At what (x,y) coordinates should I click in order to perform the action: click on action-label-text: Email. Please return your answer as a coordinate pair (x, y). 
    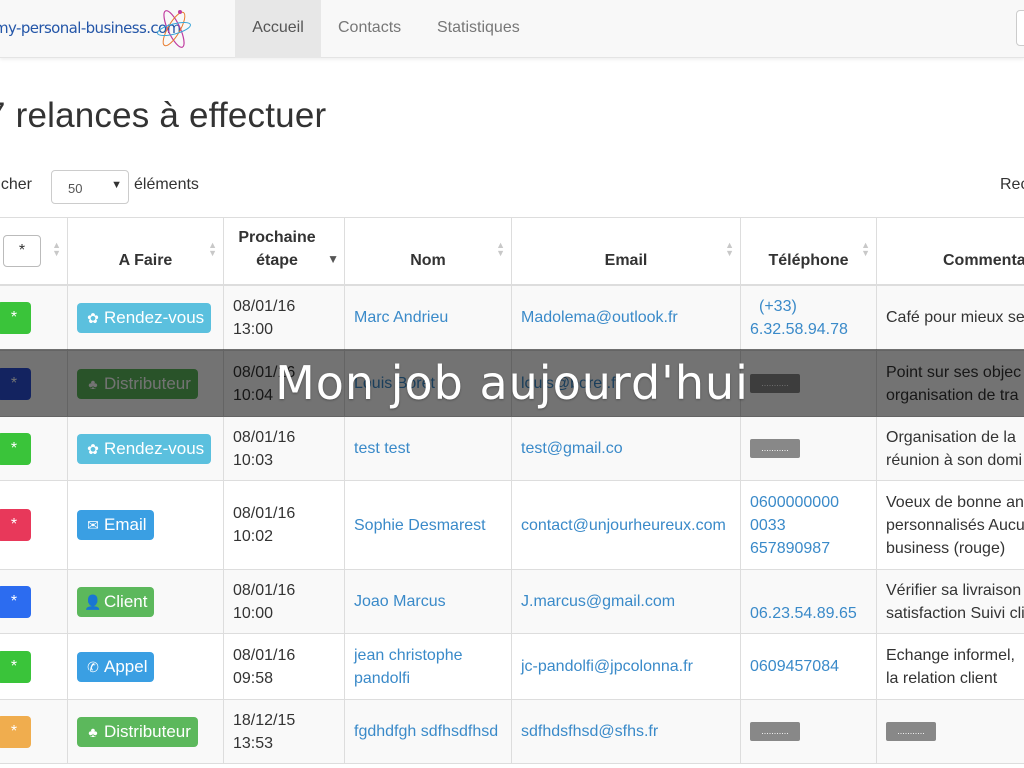
    Looking at the image, I should click on (125, 524).